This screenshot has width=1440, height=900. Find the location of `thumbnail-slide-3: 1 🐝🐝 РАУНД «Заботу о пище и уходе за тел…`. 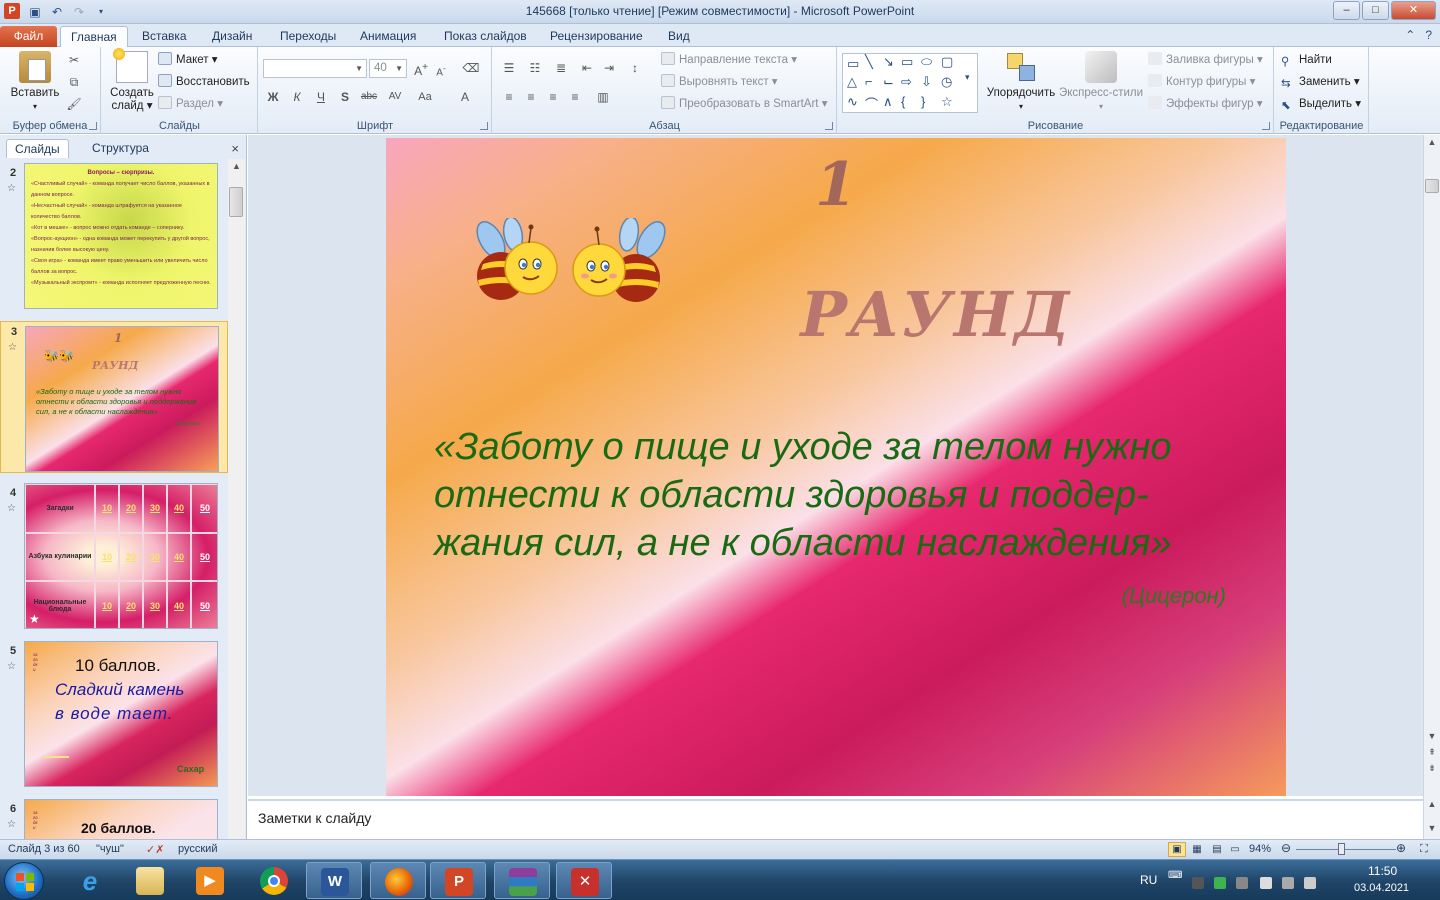

thumbnail-slide-3: 1 🐝🐝 РАУНД «Заботу о пище и уходе за тел… is located at coordinates (122, 399).